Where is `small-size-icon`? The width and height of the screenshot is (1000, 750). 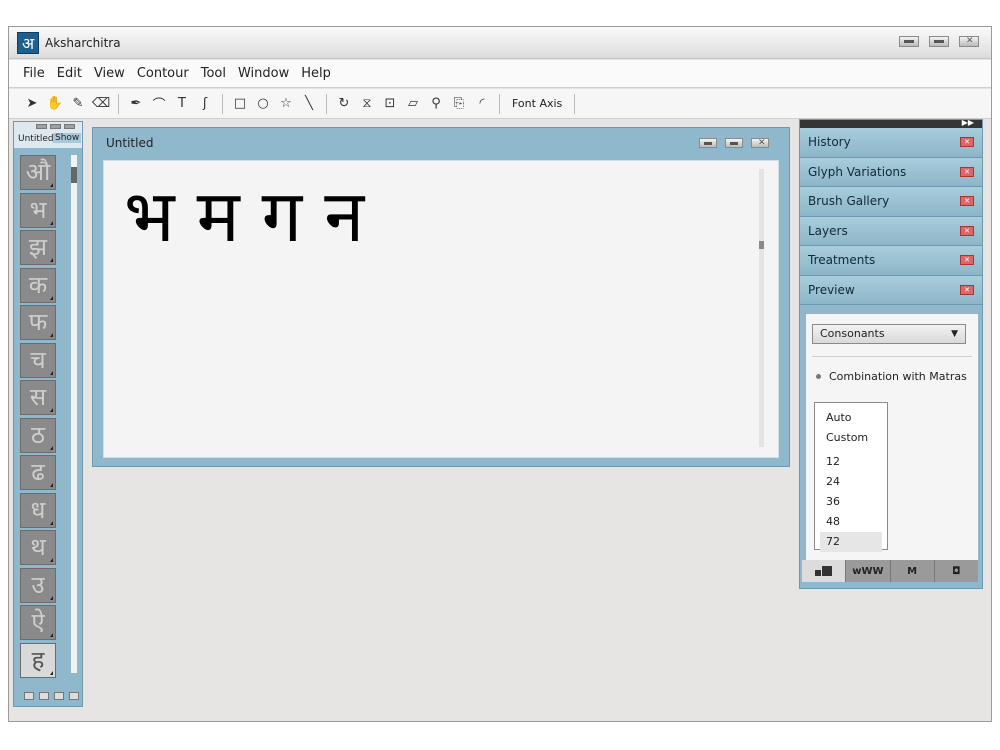
small-size-icon is located at coordinates (29, 696).